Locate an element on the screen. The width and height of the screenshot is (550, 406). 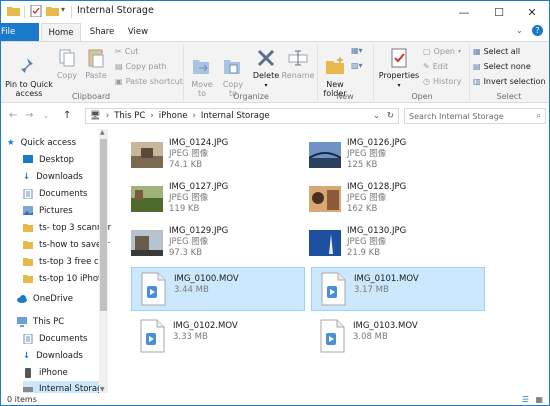
cloud-icon is located at coordinates (22, 298).